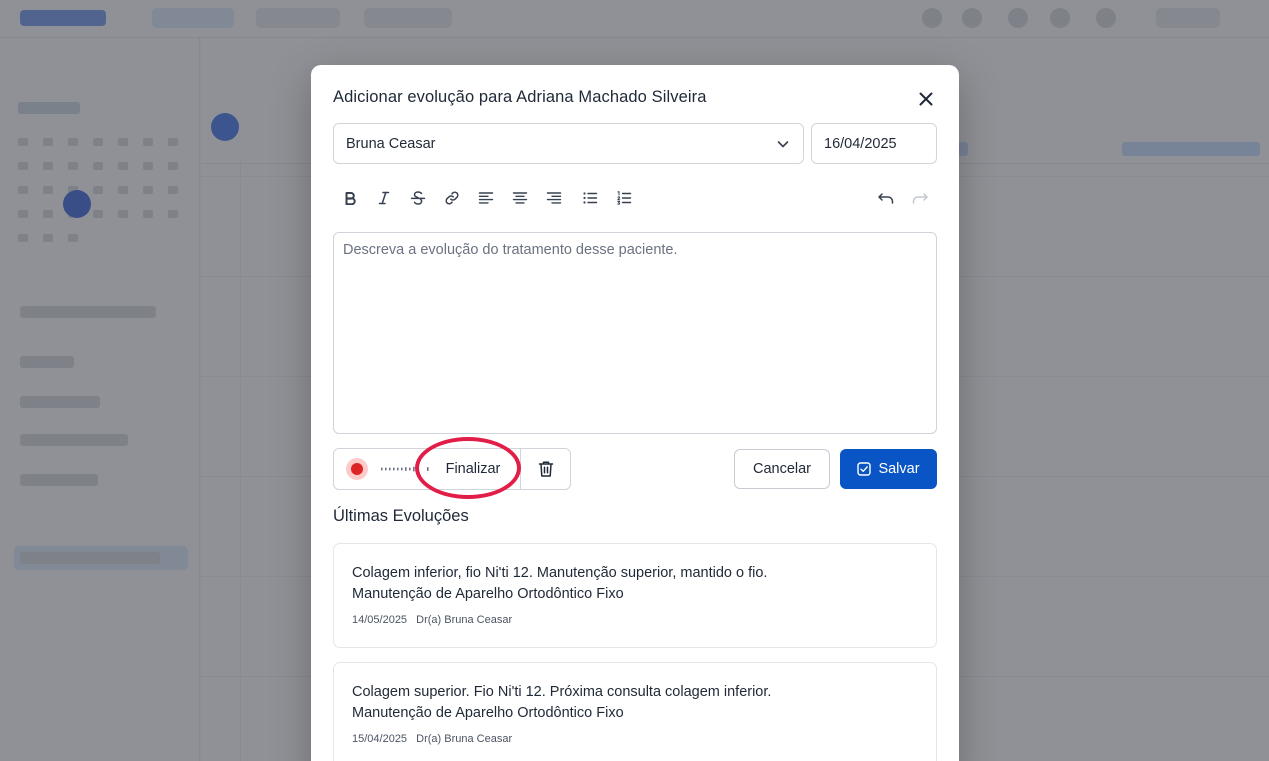  I want to click on evolution-date: 15/04/2025, so click(380, 739).